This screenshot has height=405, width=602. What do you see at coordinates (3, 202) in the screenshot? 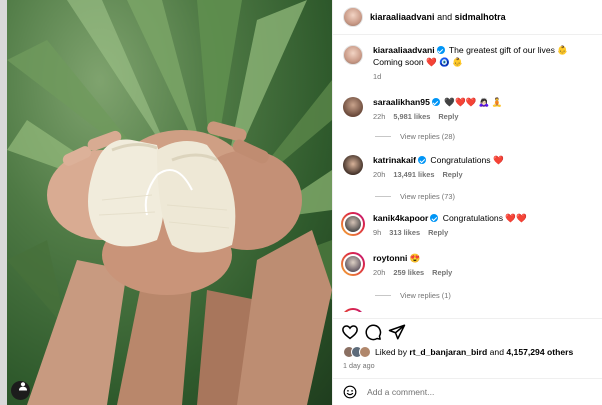
I see `photo-left-strip` at bounding box center [3, 202].